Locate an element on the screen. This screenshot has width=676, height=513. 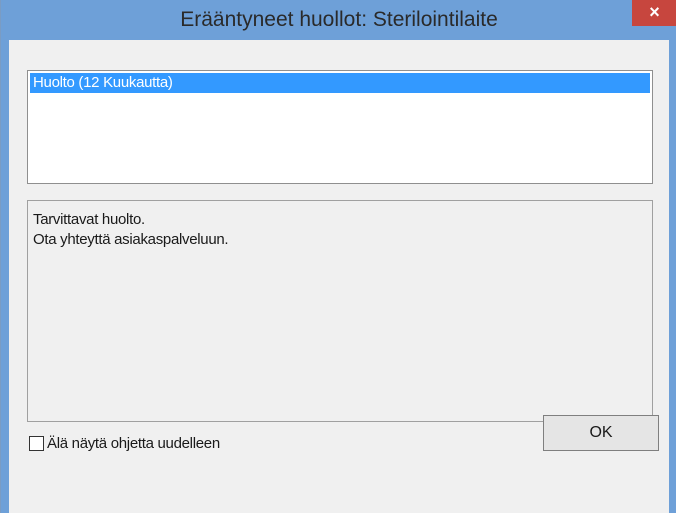
window-title: Erääntyneet huollot: Sterilointilaite is located at coordinates (339, 19).